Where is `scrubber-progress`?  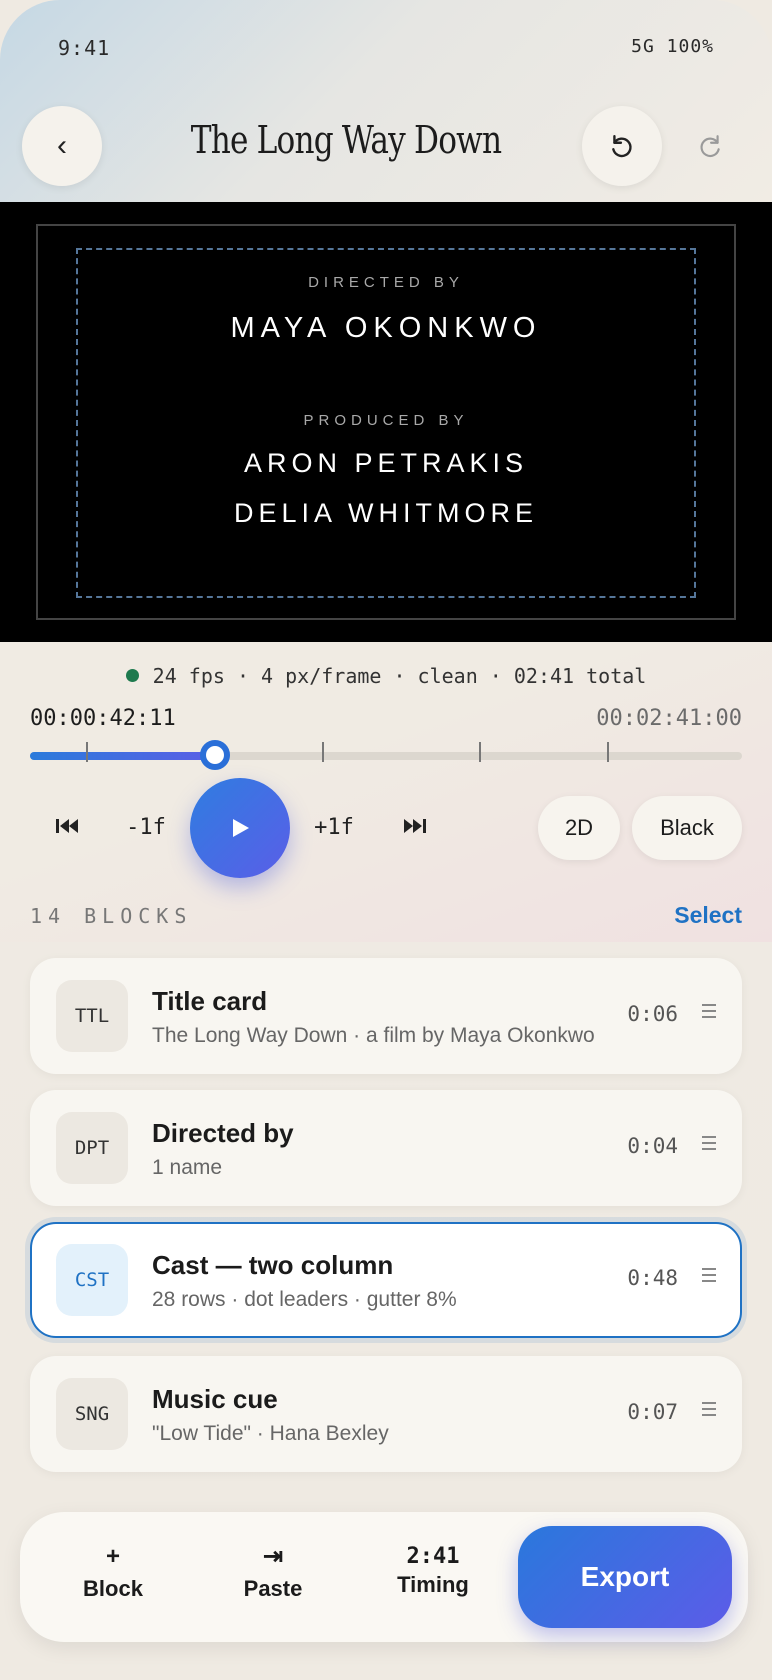
scrubber-progress is located at coordinates (123, 756).